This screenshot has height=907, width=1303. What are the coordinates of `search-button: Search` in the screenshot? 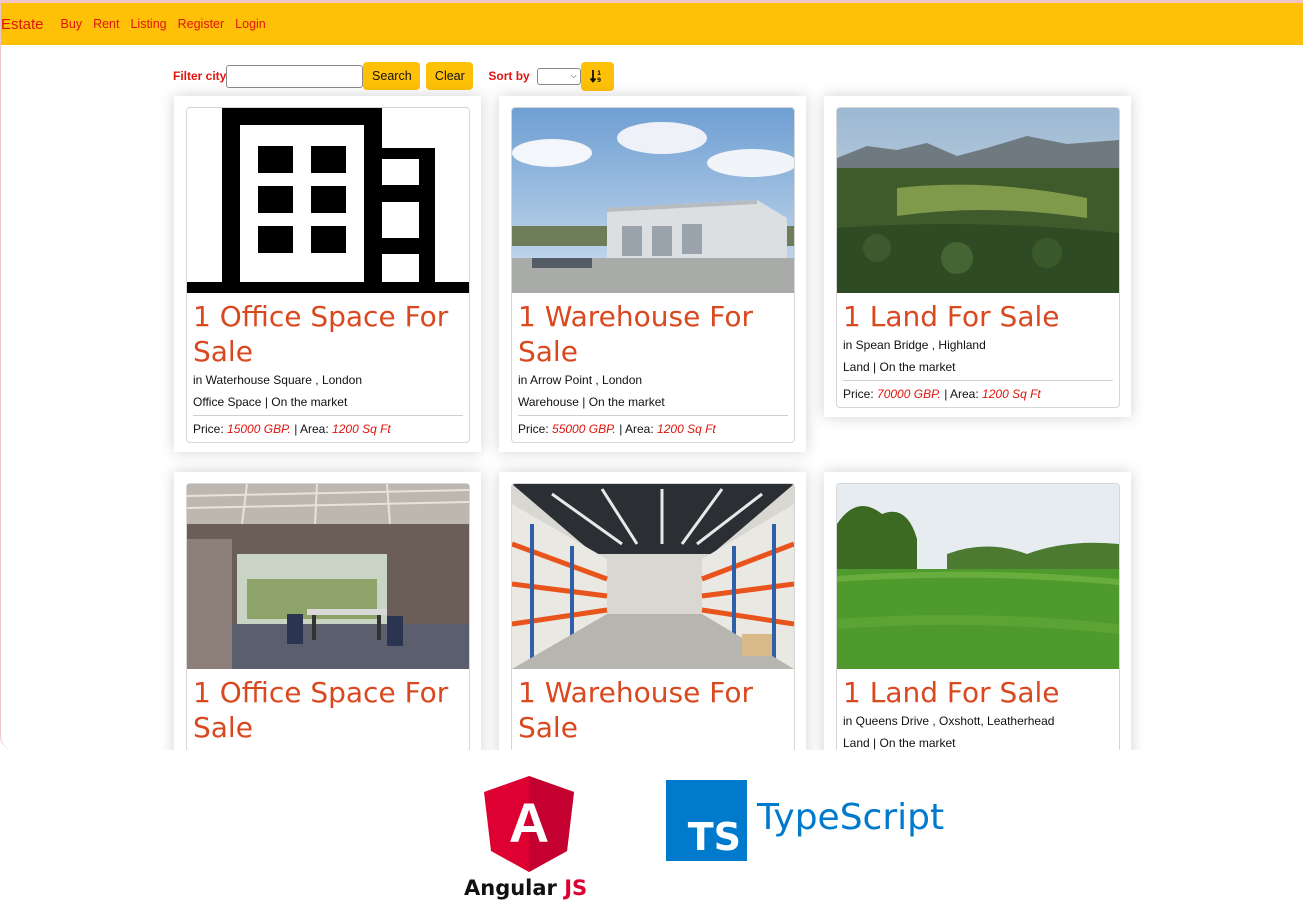 It's located at (392, 76).